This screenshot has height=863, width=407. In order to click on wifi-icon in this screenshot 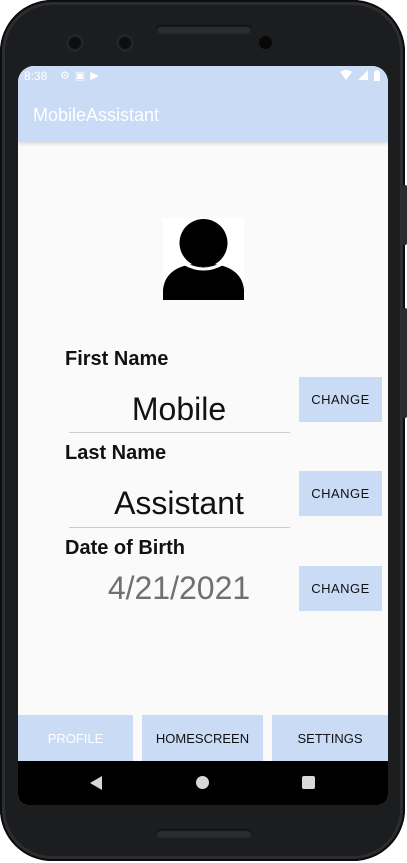, I will do `click(345, 75)`.